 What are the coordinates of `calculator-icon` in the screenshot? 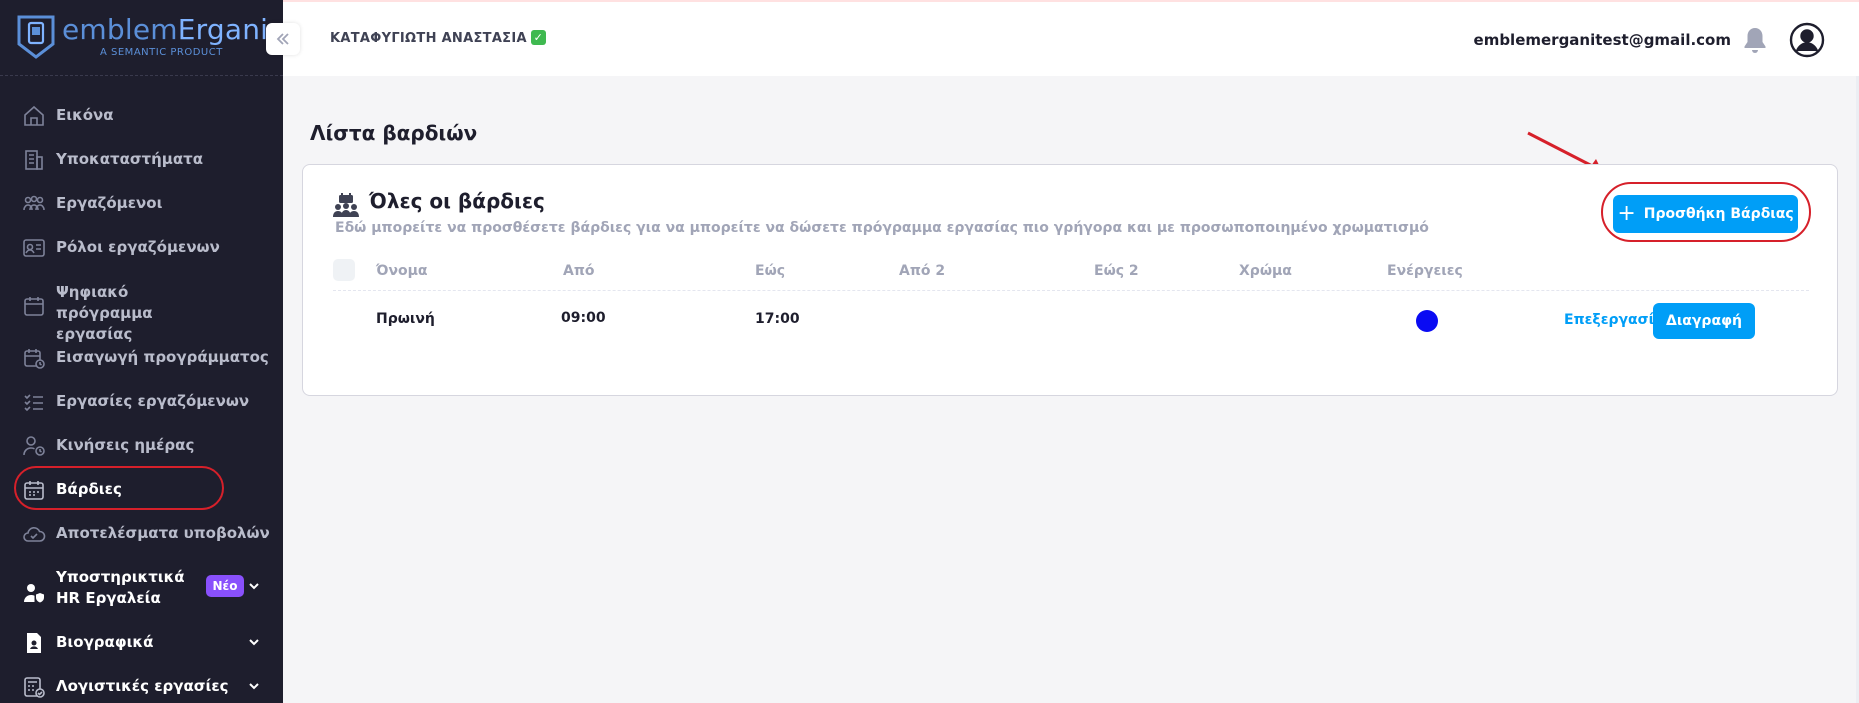 It's located at (34, 687).